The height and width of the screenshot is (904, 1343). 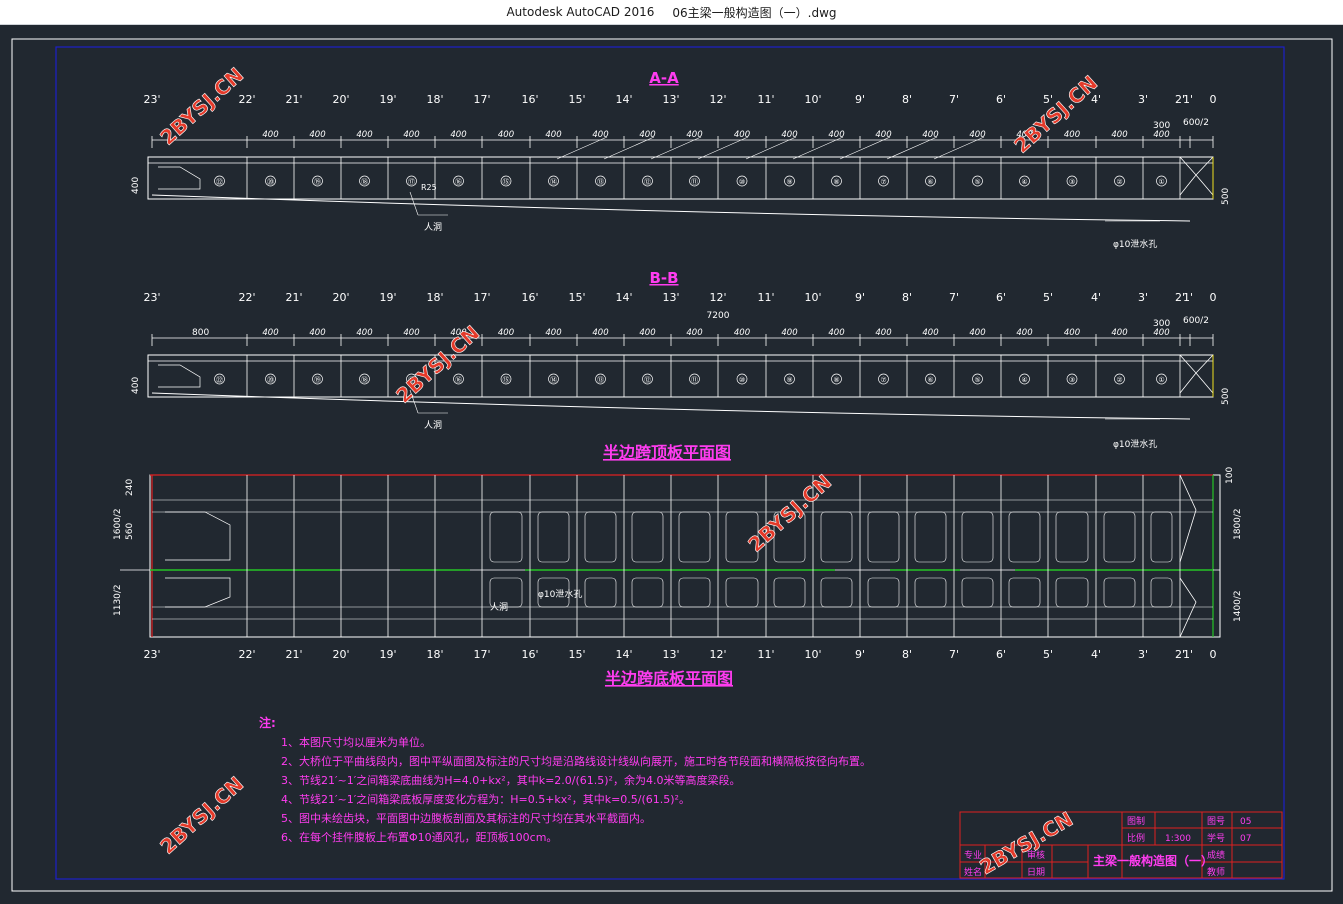 What do you see at coordinates (317, 182) in the screenshot?
I see `aa-segment-number: ⑲` at bounding box center [317, 182].